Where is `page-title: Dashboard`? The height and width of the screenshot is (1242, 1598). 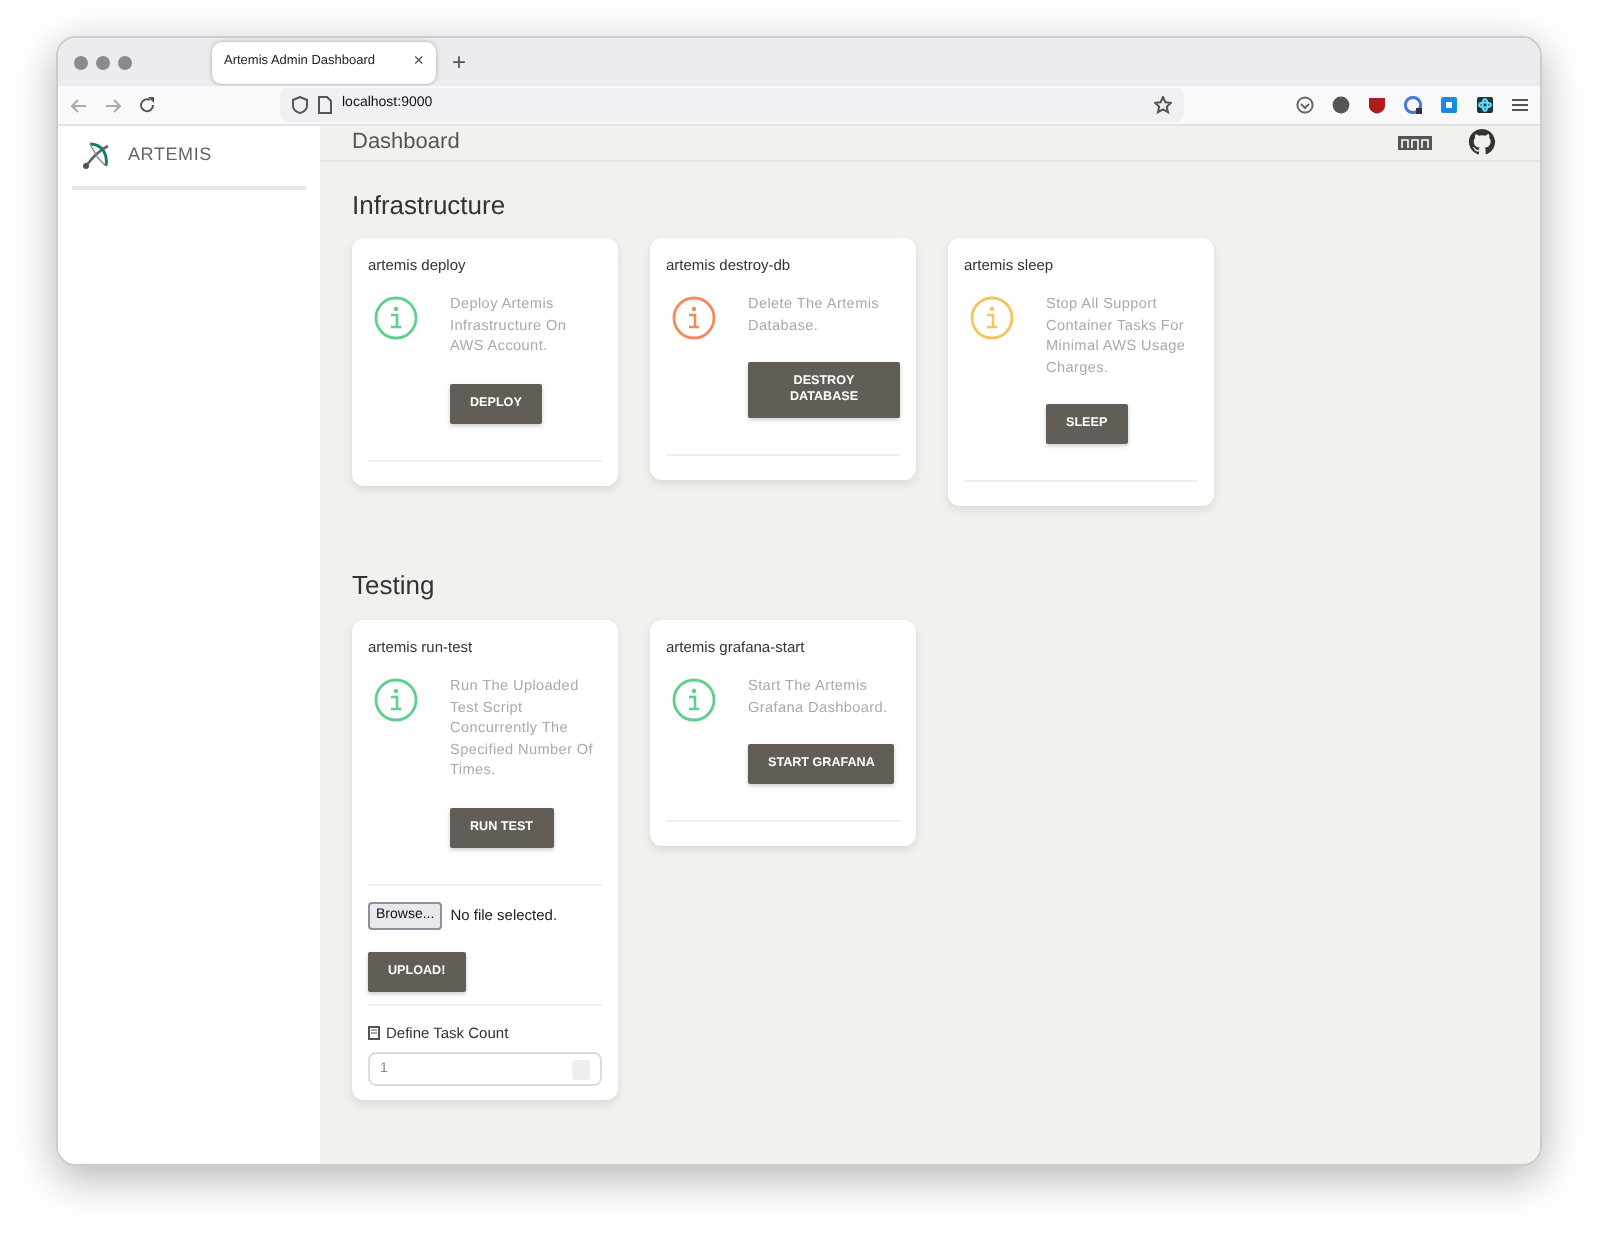
page-title: Dashboard is located at coordinates (406, 143).